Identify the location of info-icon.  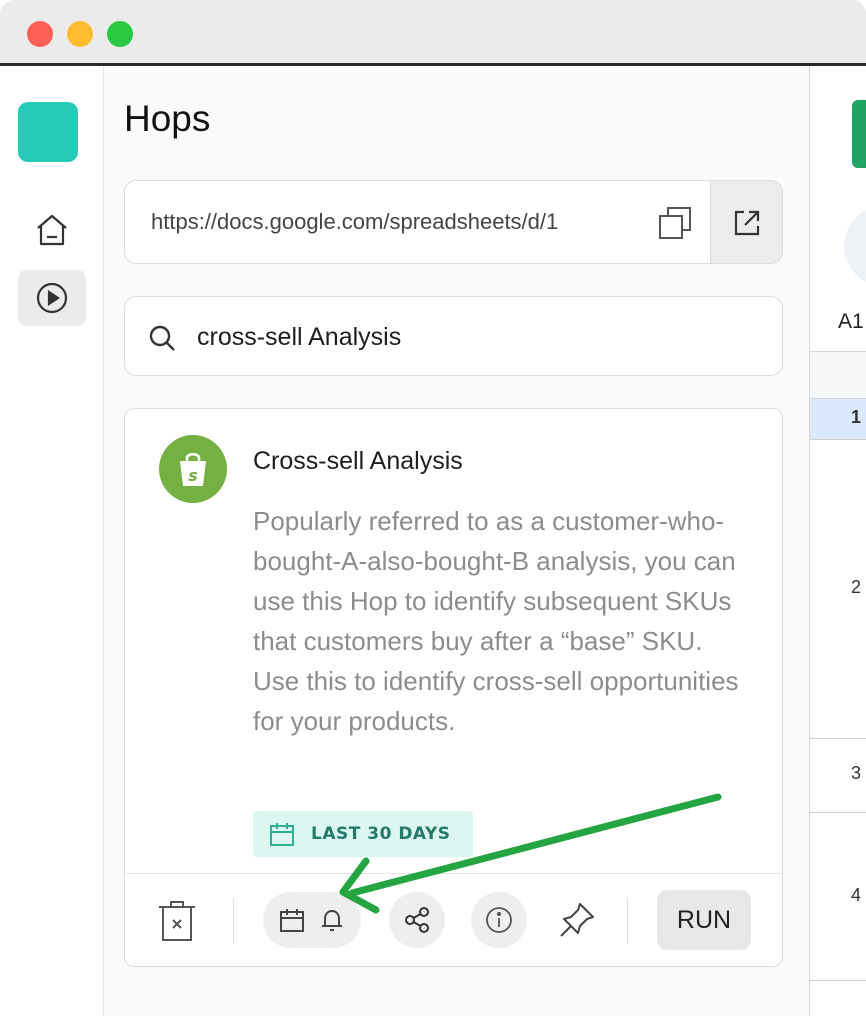
(499, 920).